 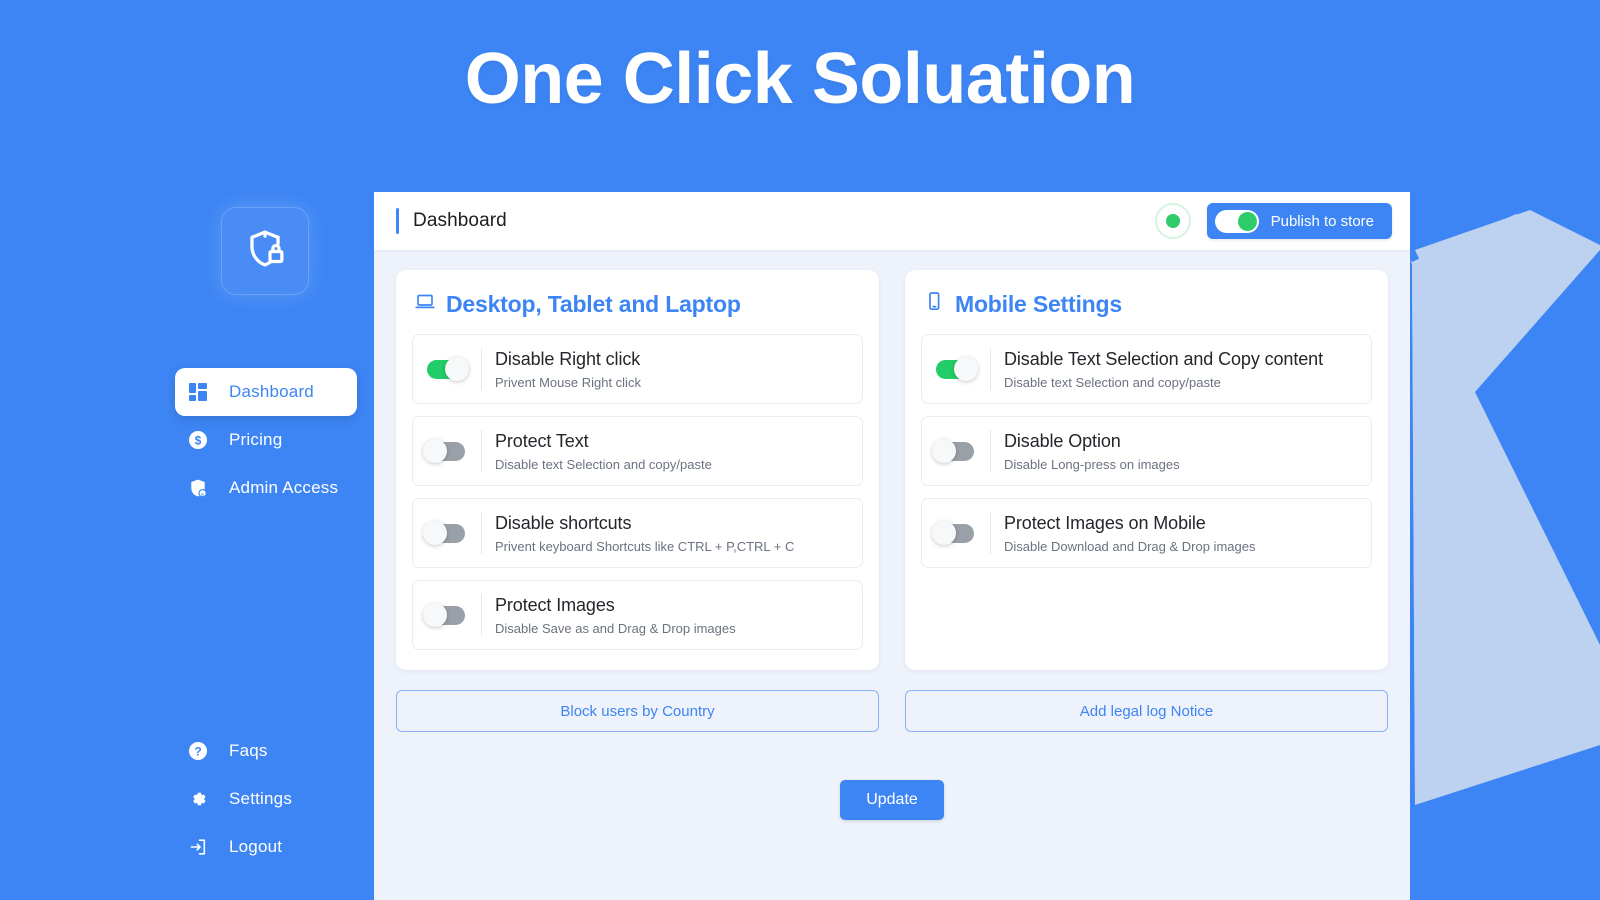 What do you see at coordinates (568, 382) in the screenshot?
I see `setting-subtitle: Privent Mouse Right click` at bounding box center [568, 382].